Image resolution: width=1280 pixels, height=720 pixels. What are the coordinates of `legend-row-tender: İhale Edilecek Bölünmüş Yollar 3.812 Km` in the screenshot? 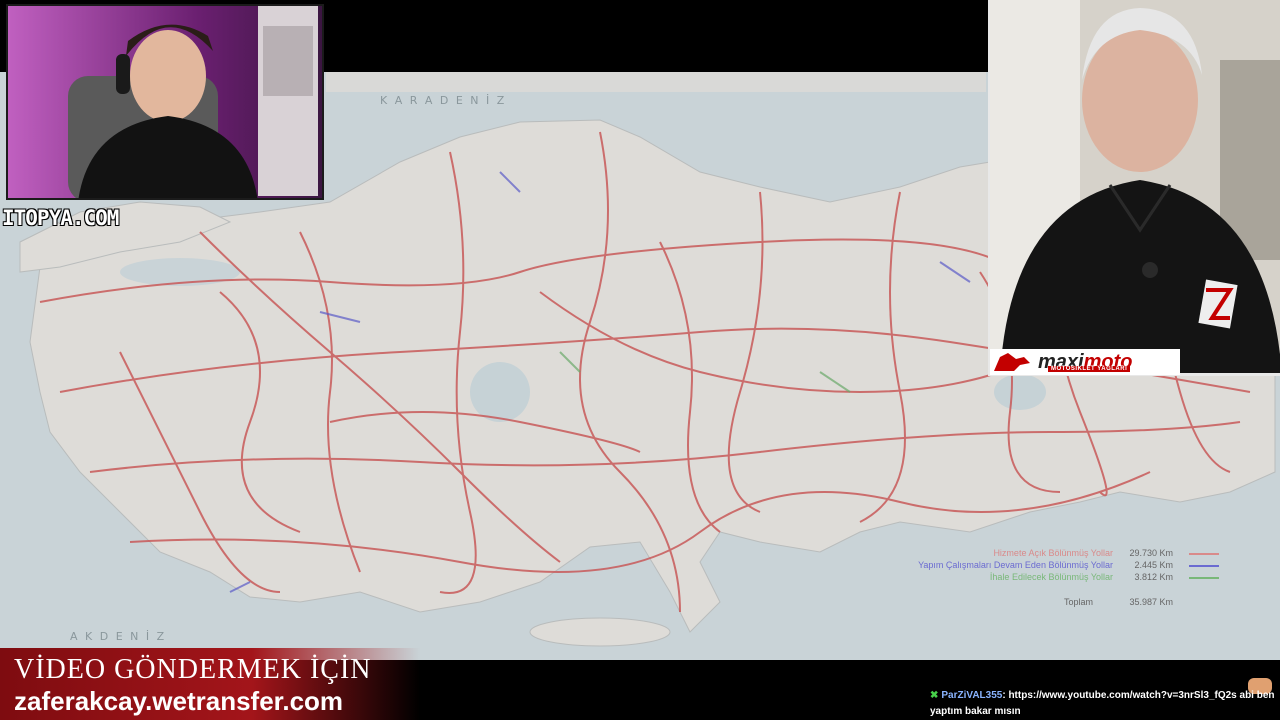 It's located at (1065, 578).